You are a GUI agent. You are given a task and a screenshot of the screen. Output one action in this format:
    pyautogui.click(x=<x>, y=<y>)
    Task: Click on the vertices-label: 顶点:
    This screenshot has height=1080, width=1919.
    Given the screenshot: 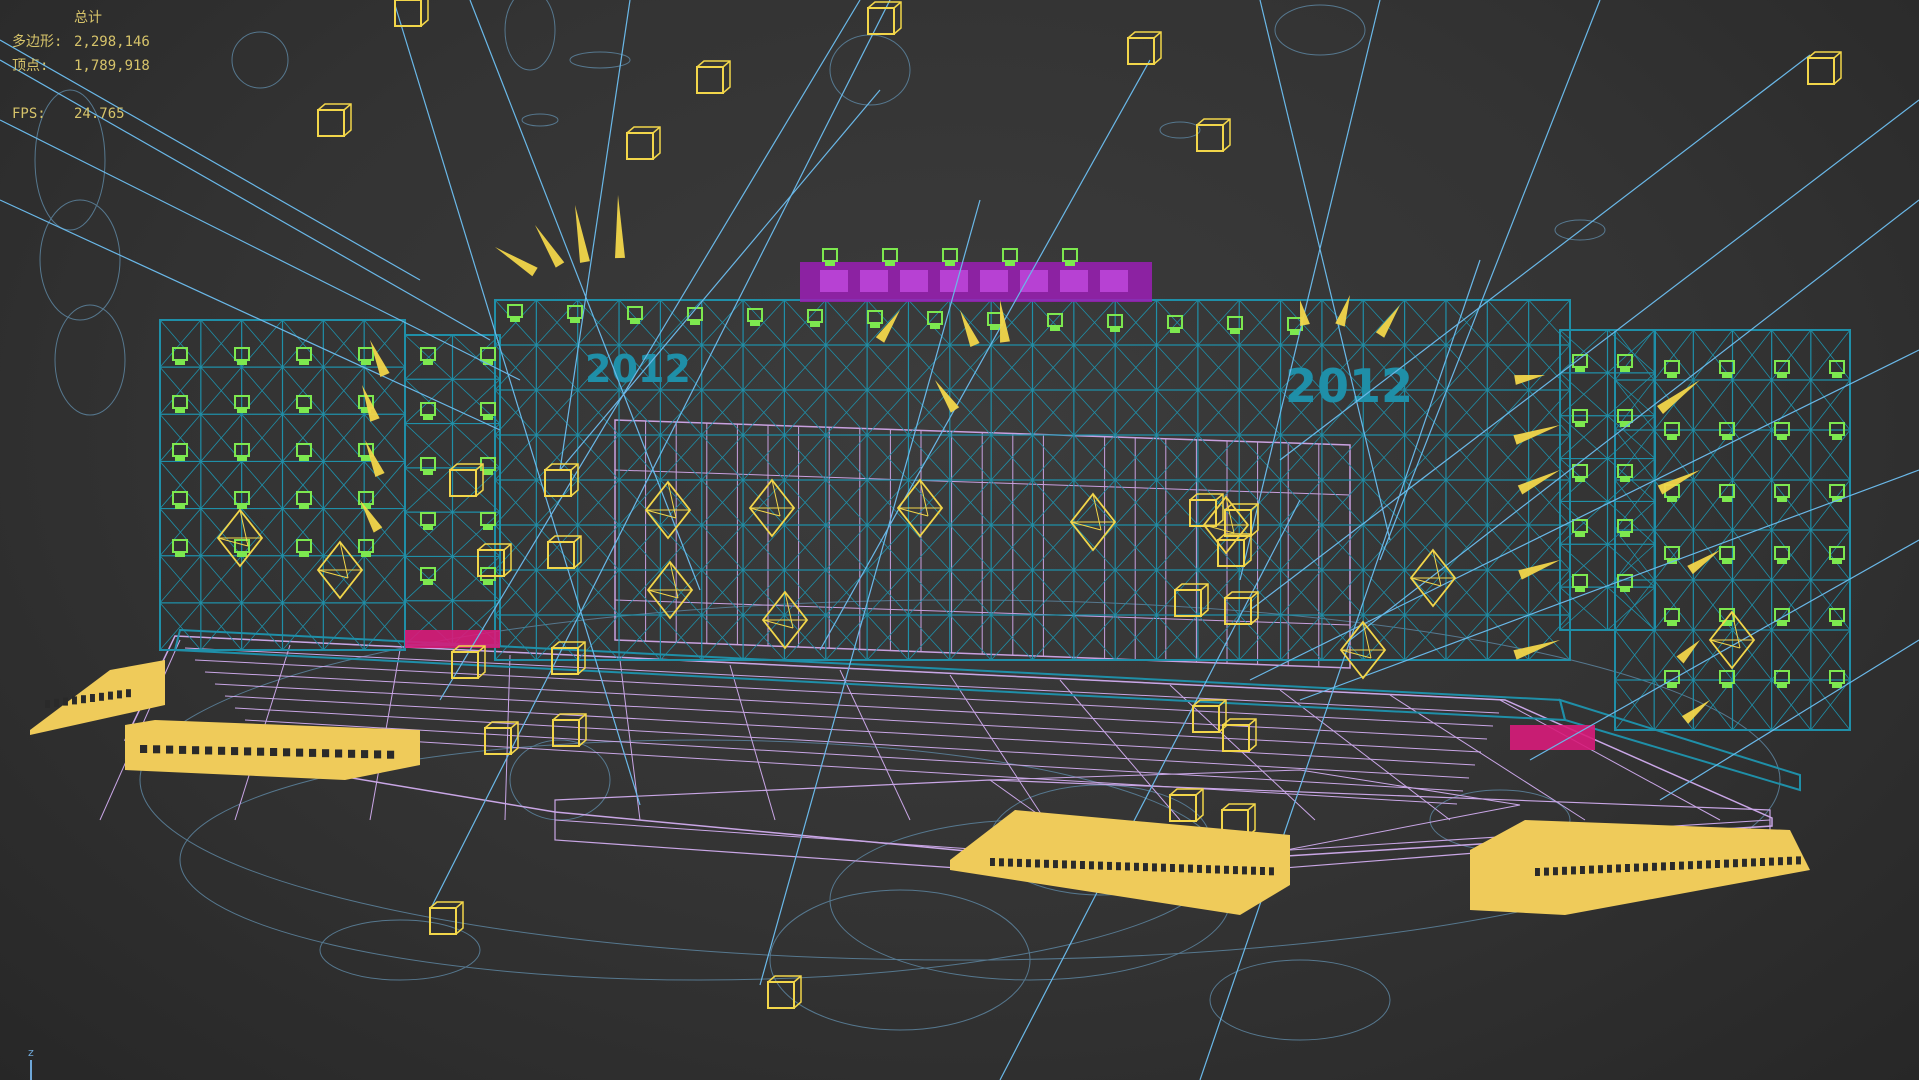 What is the action you would take?
    pyautogui.click(x=43, y=66)
    